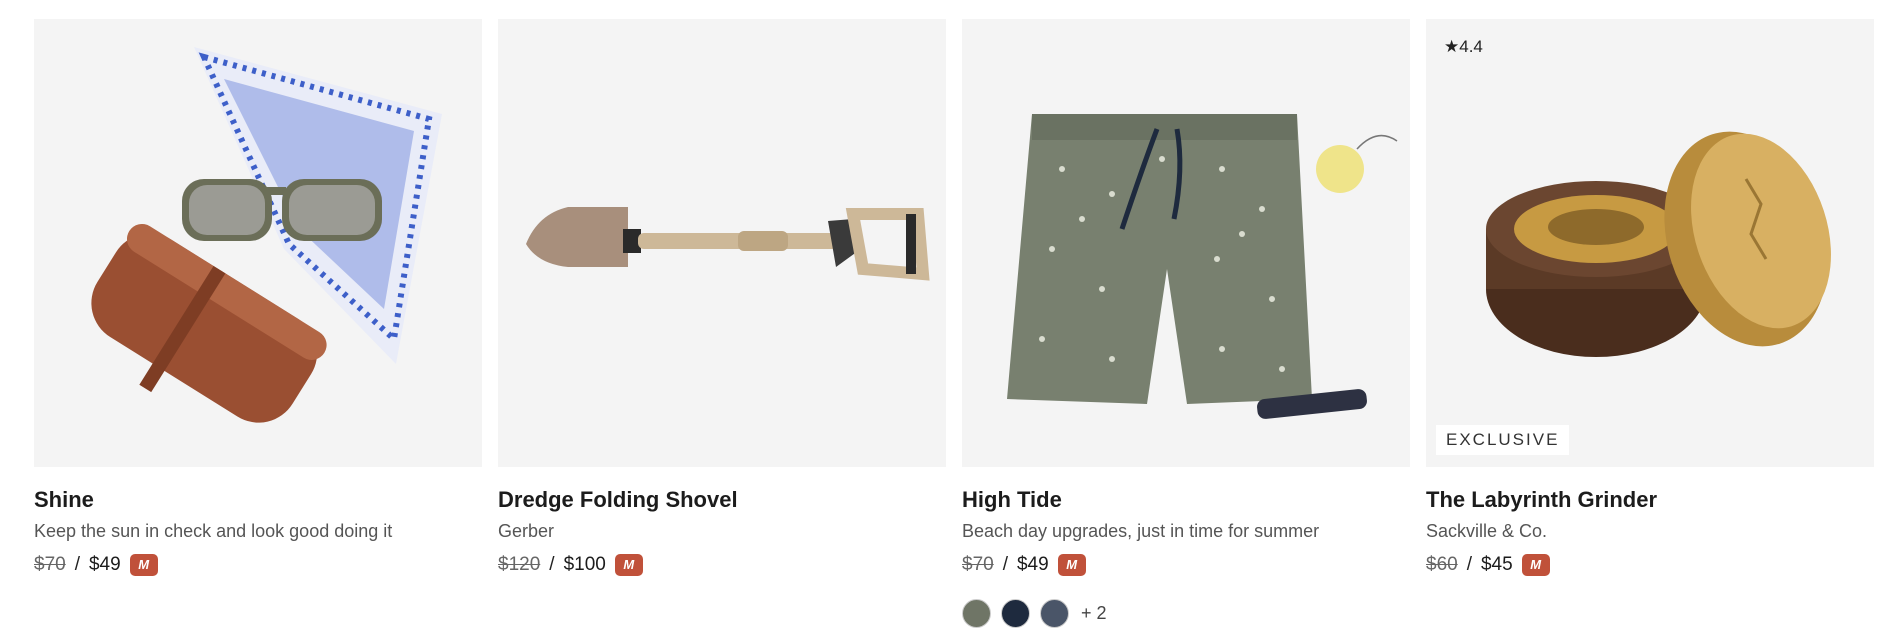 This screenshot has width=1900, height=635. I want to click on exclusive-badge: EXCLUSIVE, so click(1503, 440).